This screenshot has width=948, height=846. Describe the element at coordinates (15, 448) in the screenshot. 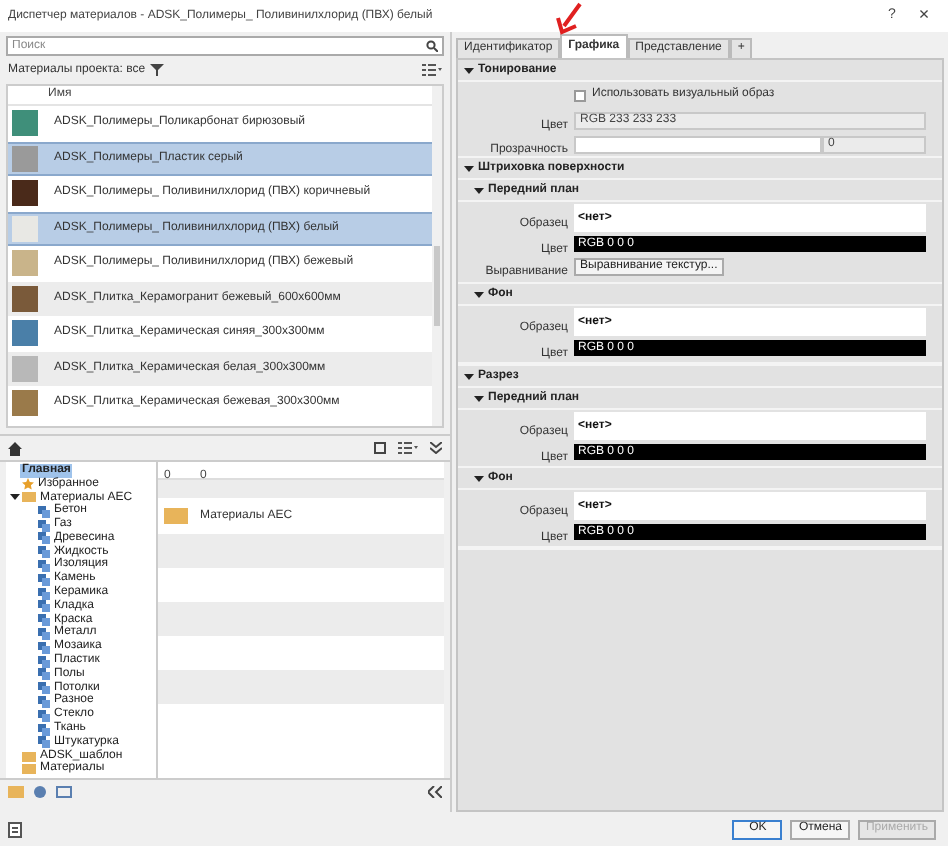

I see `home-icon` at that location.